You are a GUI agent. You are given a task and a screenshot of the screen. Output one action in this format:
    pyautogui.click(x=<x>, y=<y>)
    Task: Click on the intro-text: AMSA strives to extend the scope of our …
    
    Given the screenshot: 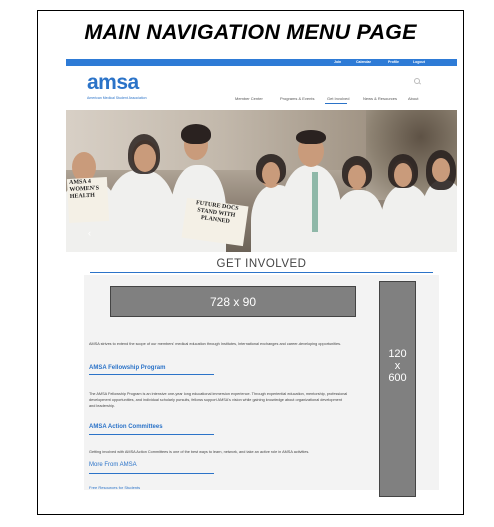 What is the action you would take?
    pyautogui.click(x=215, y=344)
    